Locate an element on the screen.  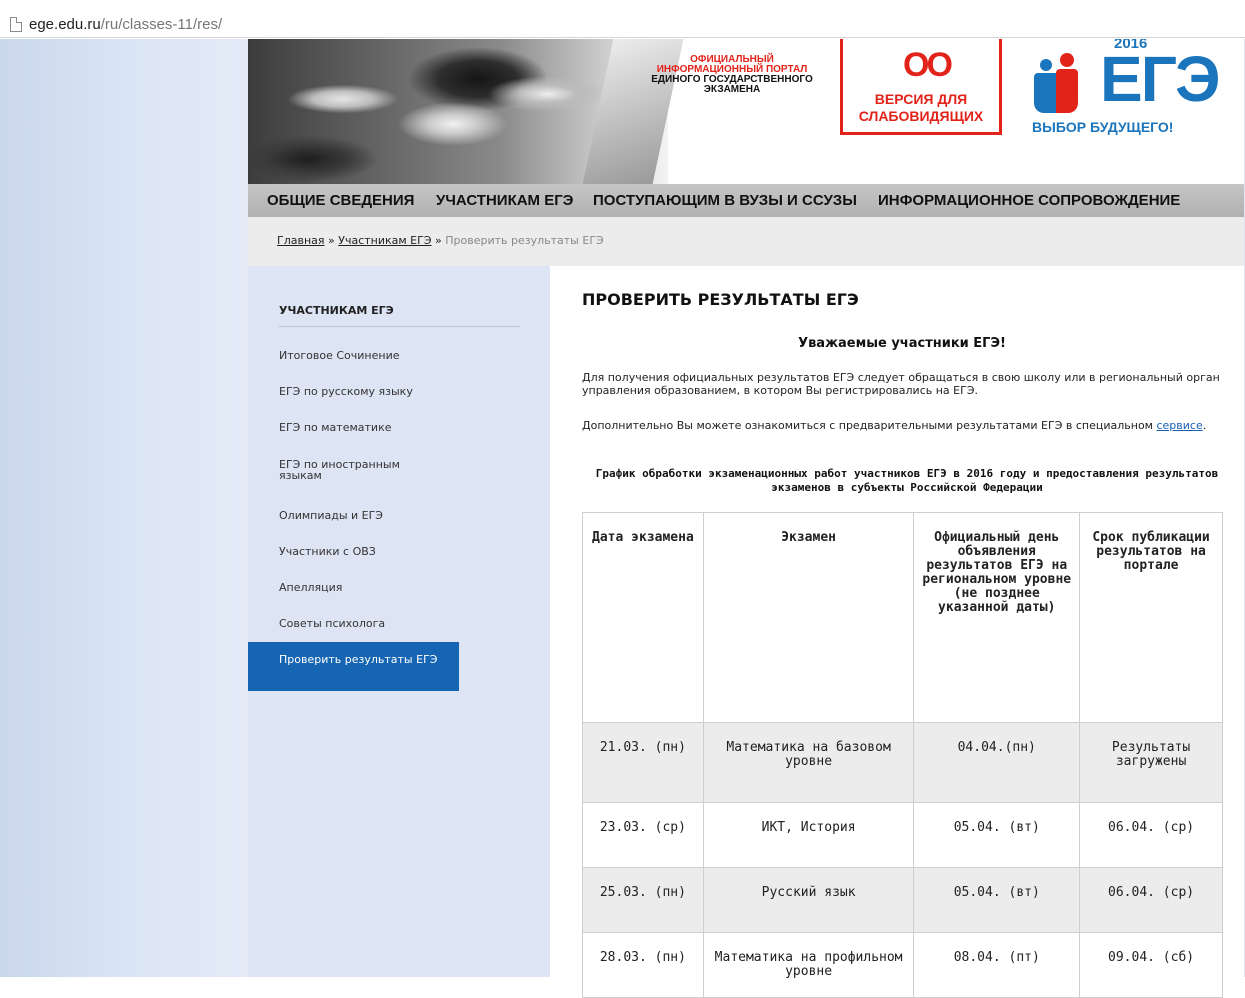
cell-exam: Математика на профильном уровне is located at coordinates (808, 965).